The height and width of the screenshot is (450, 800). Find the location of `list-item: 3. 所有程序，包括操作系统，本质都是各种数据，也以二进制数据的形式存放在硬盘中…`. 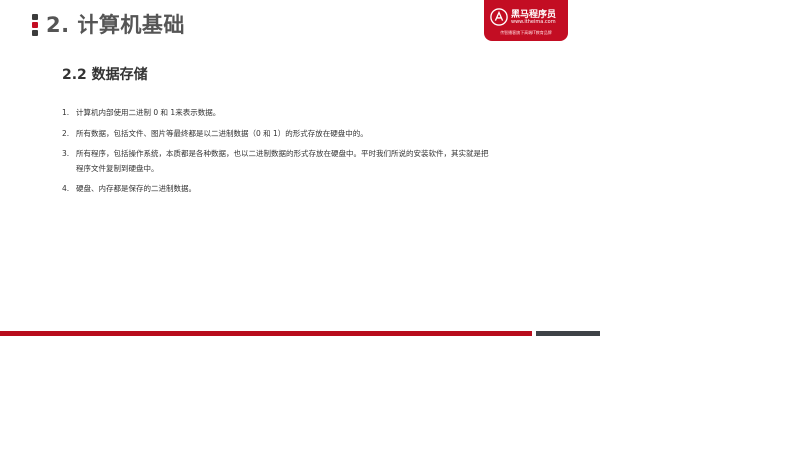

list-item: 3. 所有程序，包括操作系统，本质都是各种数据，也以二进制数据的形式存放在硬盘中… is located at coordinates (277, 161).